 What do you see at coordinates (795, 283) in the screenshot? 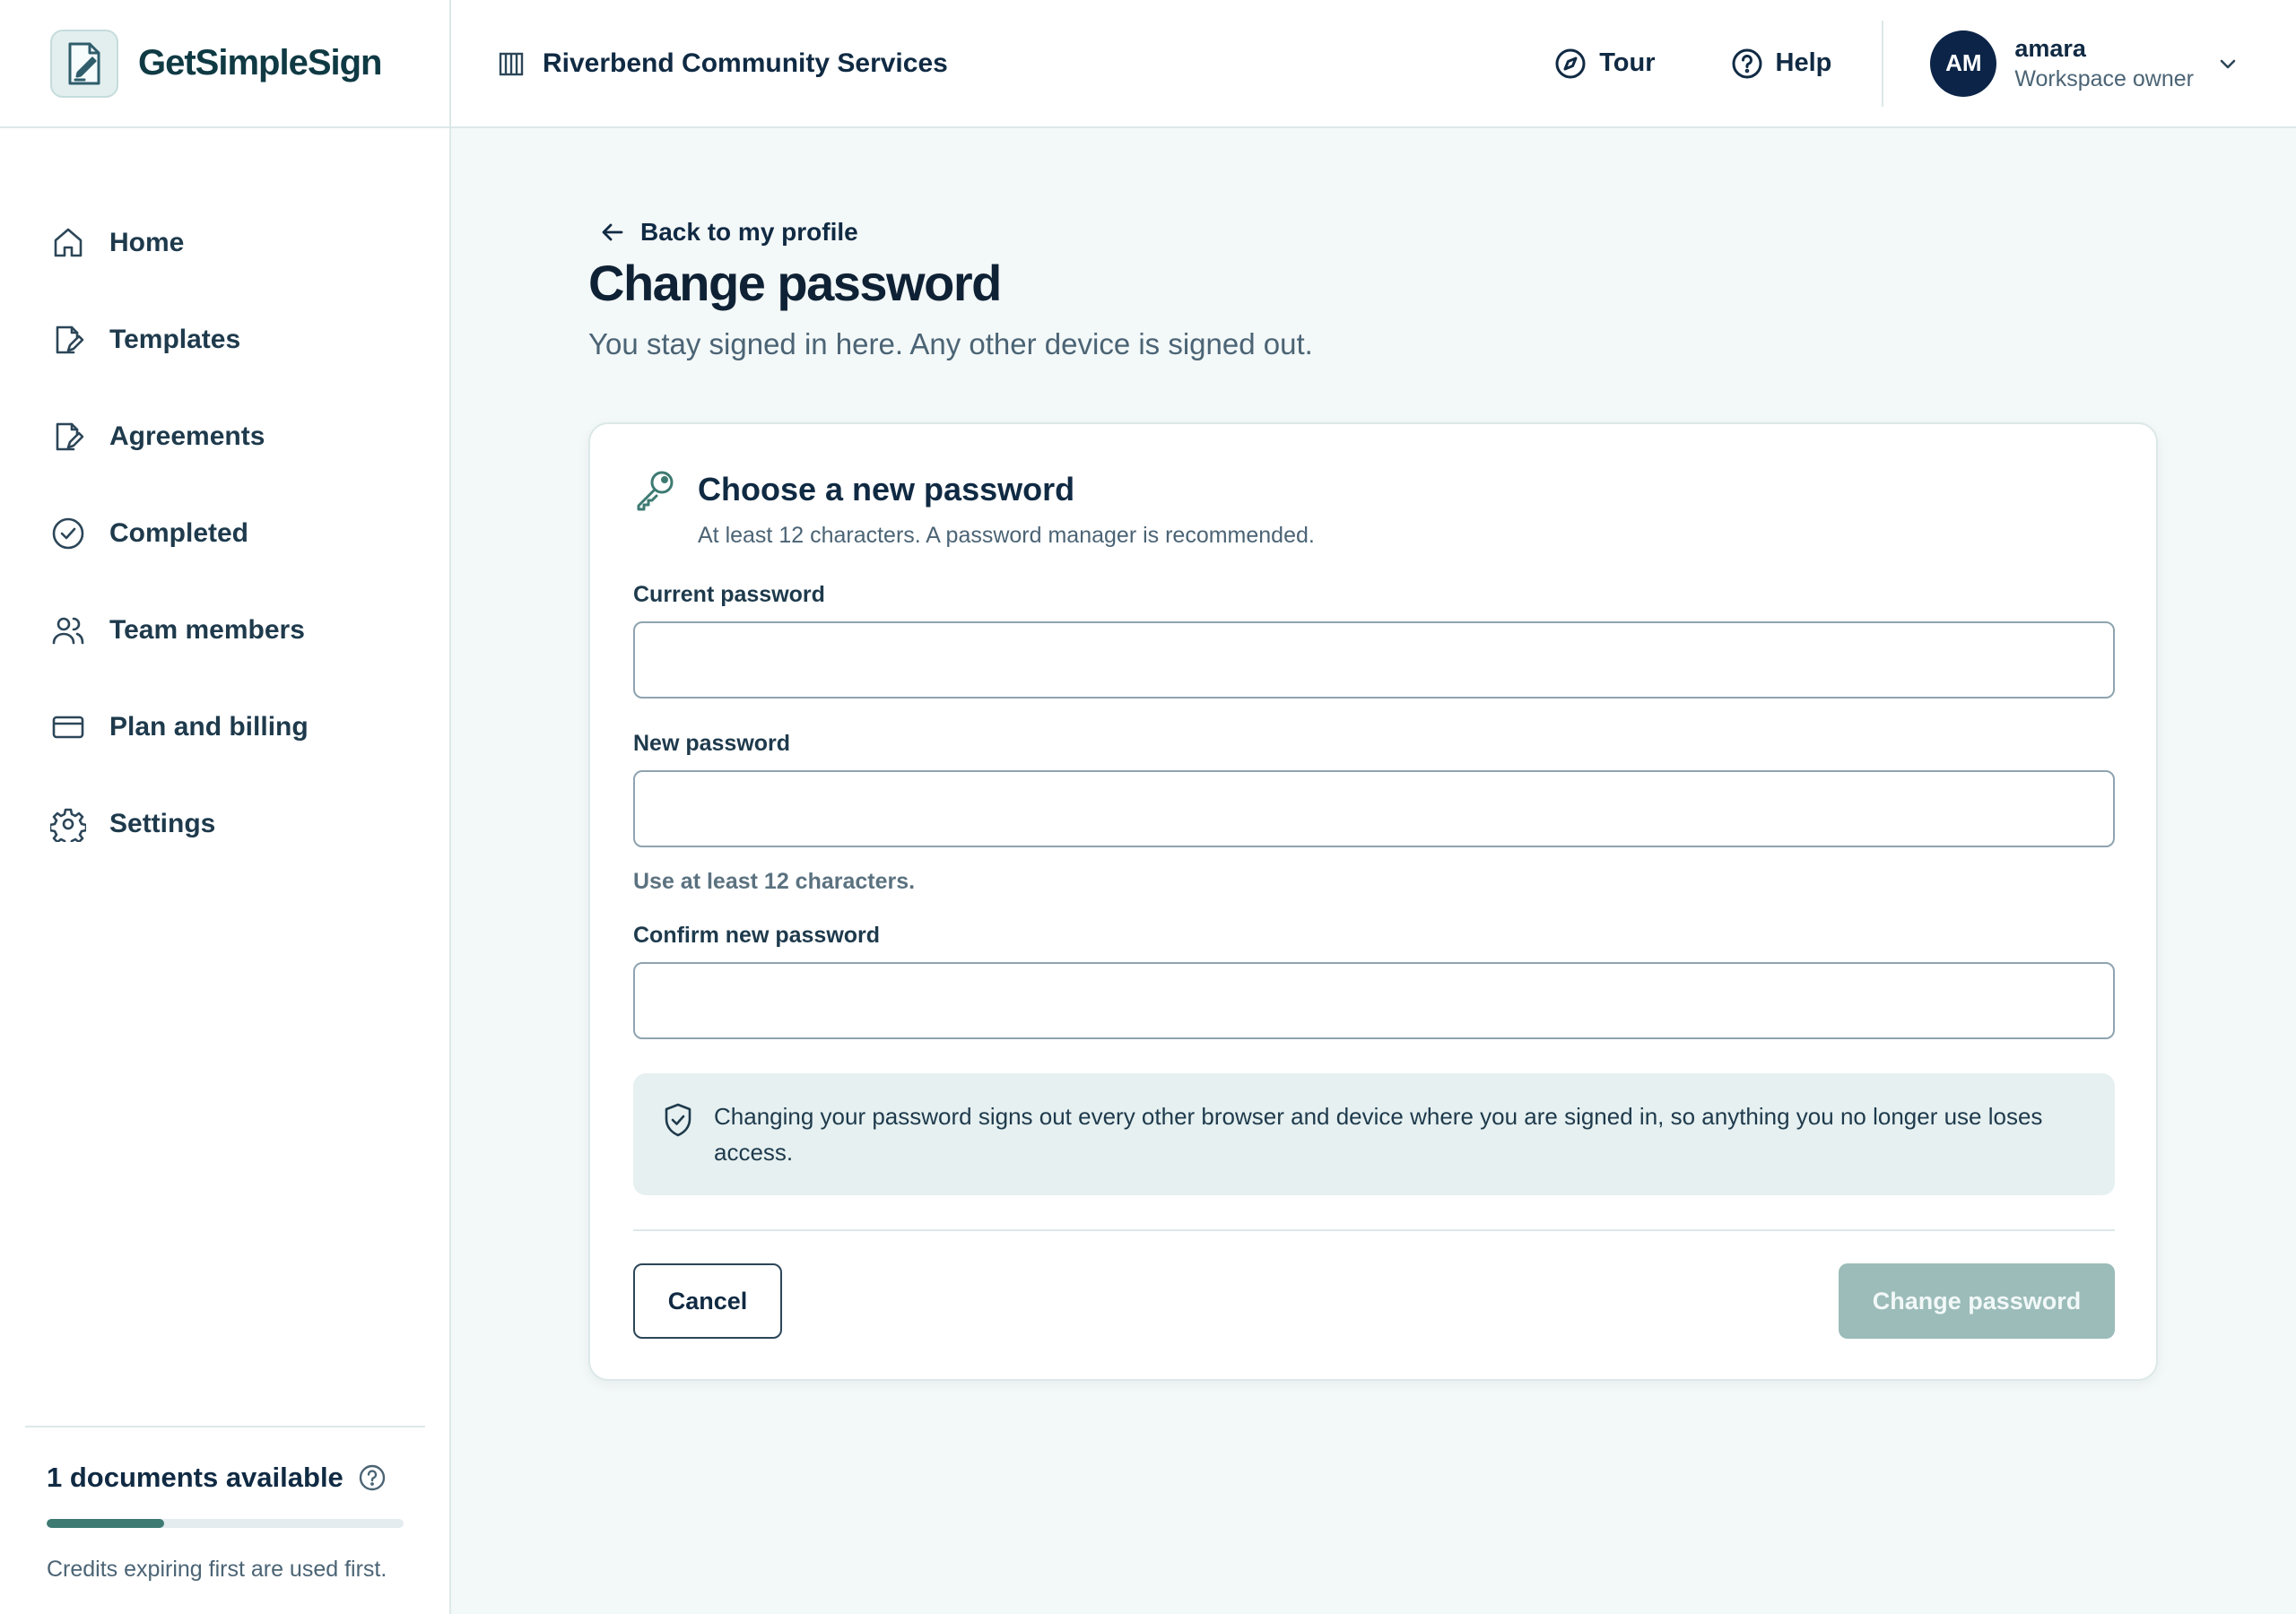
I see `page-title: Change password` at bounding box center [795, 283].